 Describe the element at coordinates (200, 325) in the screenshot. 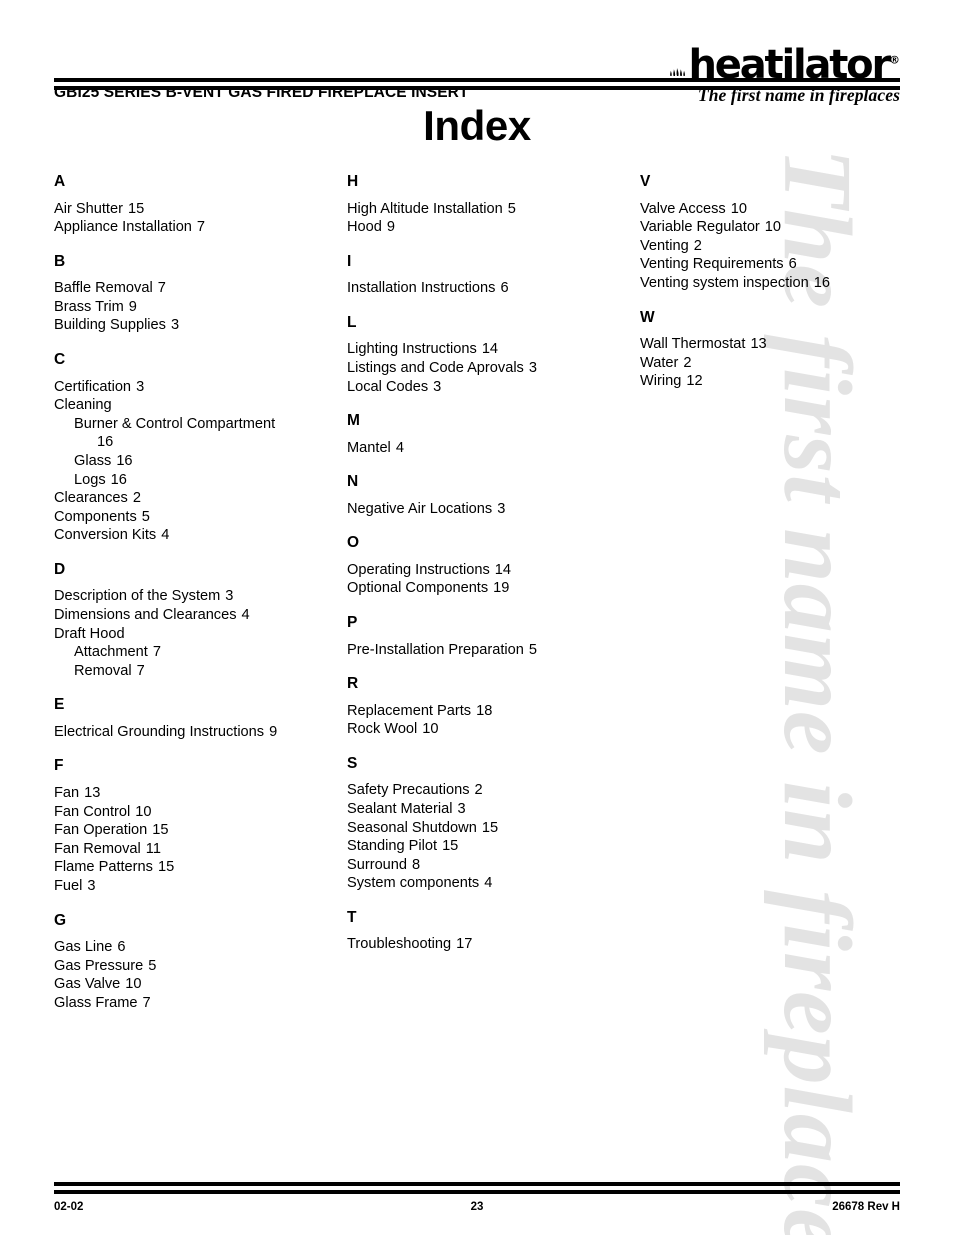

I see `index-entry: Building Supplies 3` at that location.